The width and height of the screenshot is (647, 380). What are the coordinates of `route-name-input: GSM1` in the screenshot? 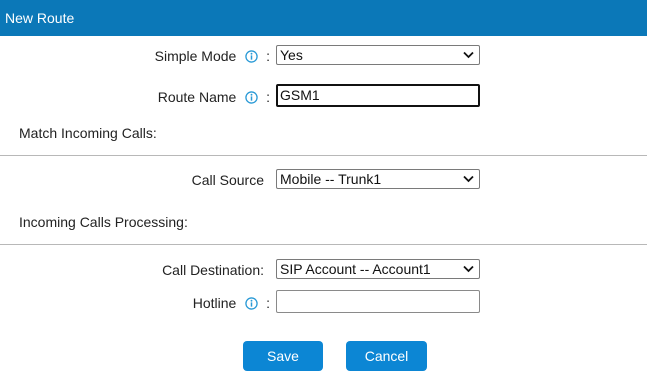 It's located at (378, 95).